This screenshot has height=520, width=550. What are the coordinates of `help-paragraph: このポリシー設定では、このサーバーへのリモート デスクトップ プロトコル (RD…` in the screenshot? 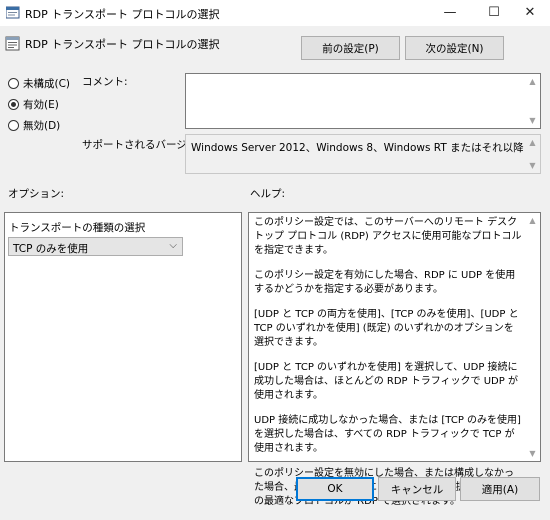 It's located at (388, 236).